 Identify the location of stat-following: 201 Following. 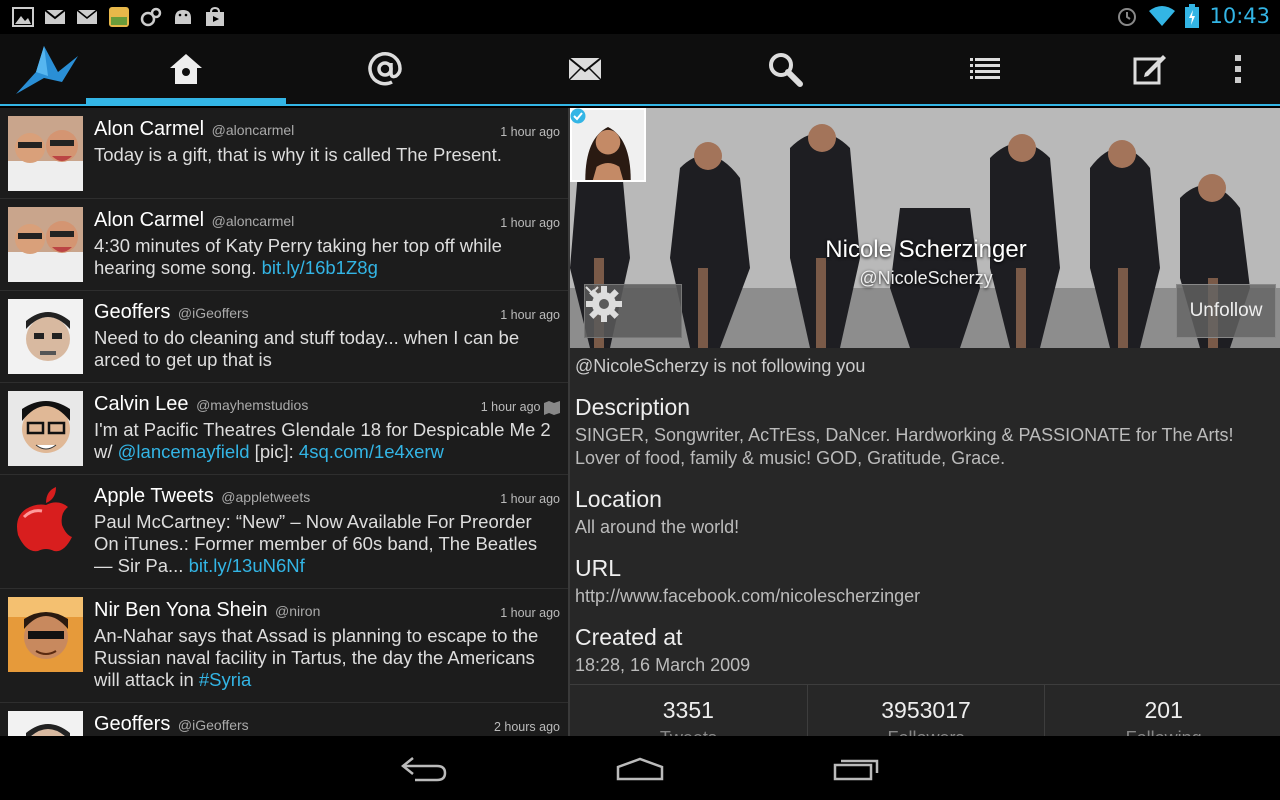
(1162, 710).